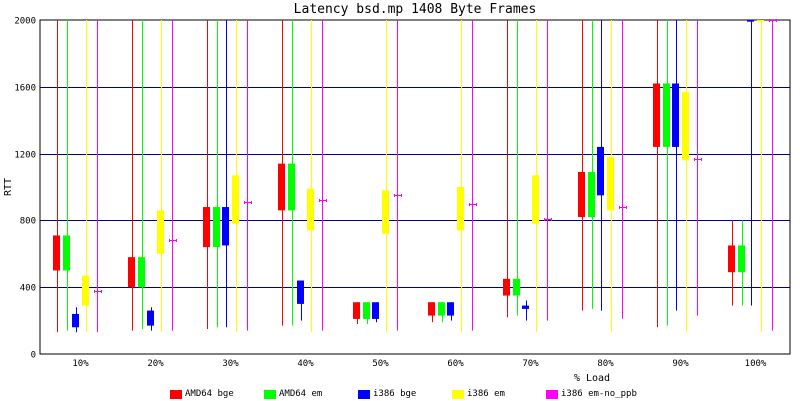 The width and height of the screenshot is (800, 401). What do you see at coordinates (415, 9) in the screenshot?
I see `chart-title: Latency bsd.mp 1408 Byte Frames` at bounding box center [415, 9].